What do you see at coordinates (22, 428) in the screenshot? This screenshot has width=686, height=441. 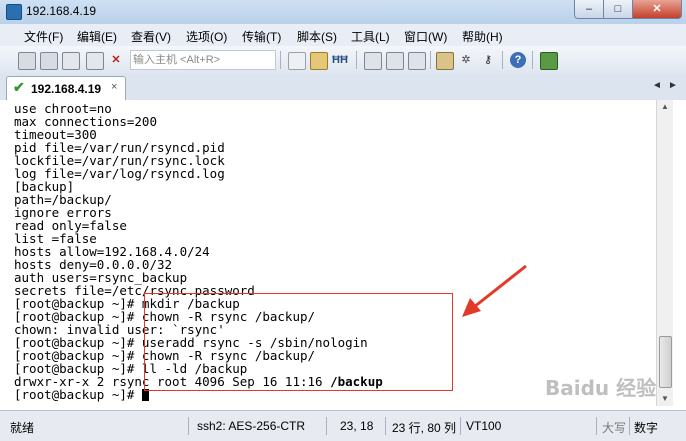 I see `status-ready: 就绪` at bounding box center [22, 428].